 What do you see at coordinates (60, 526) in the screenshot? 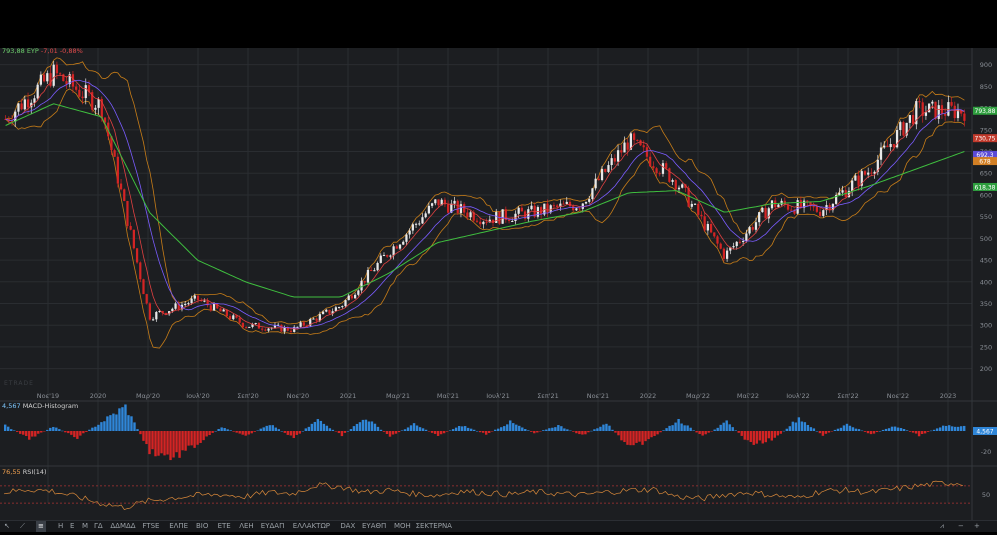
I see `toolbar-item: Η` at bounding box center [60, 526].